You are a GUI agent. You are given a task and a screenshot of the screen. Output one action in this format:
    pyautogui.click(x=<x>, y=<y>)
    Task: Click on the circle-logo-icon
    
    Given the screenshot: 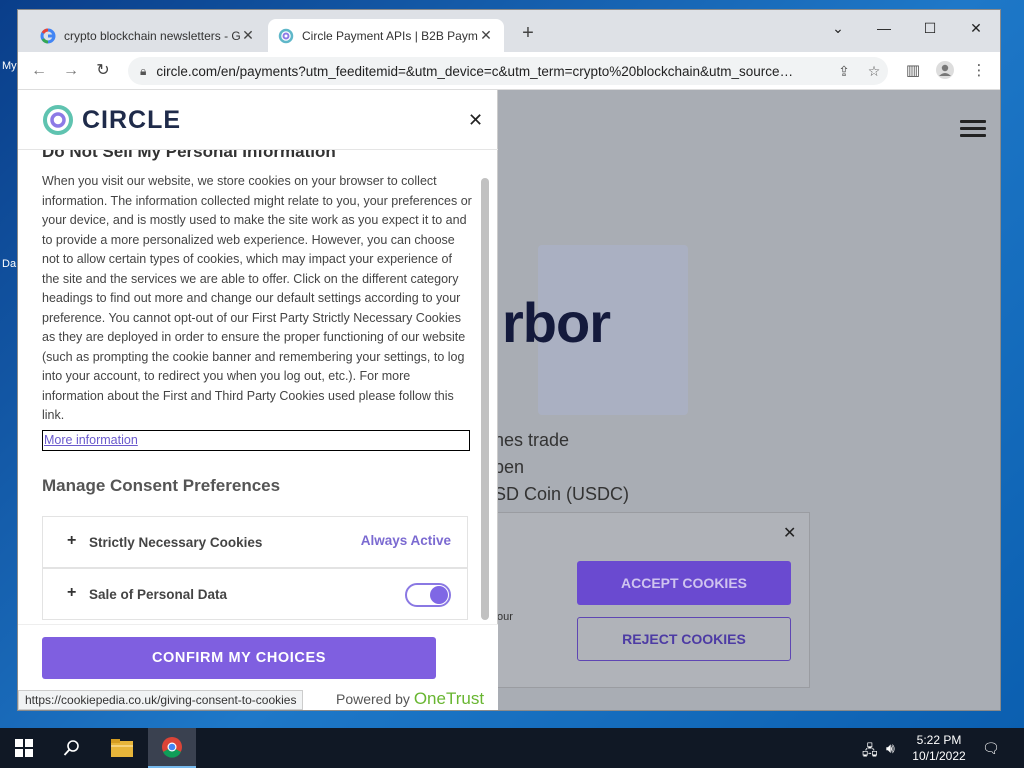 What is the action you would take?
    pyautogui.click(x=58, y=120)
    